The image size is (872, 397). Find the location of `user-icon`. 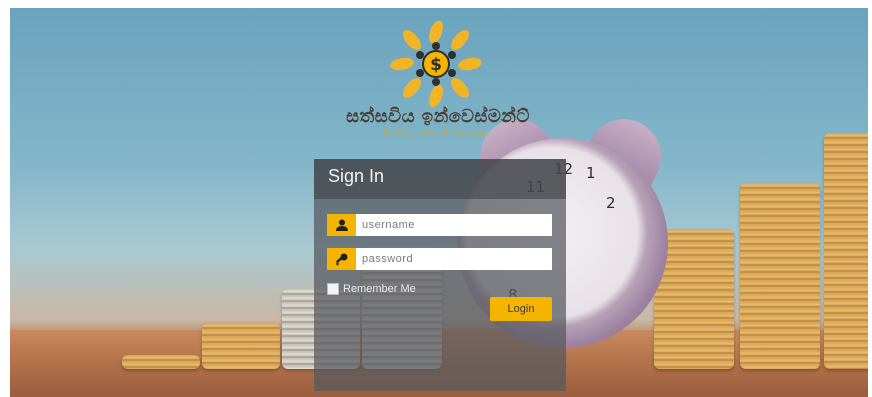

user-icon is located at coordinates (341, 225).